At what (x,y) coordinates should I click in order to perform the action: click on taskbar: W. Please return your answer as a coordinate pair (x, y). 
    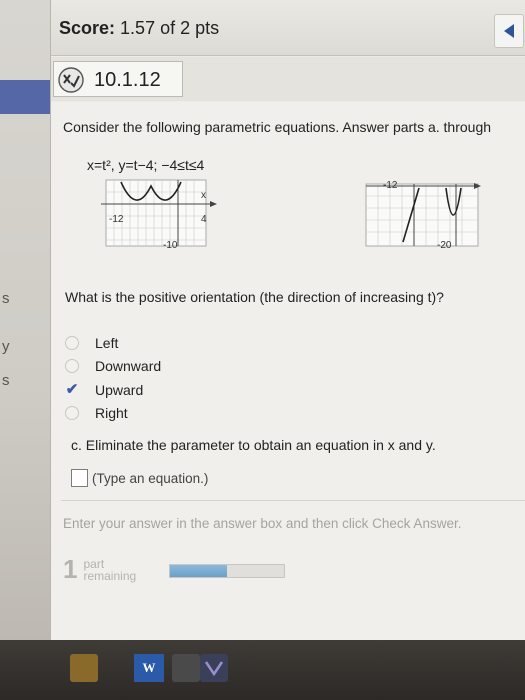
    Looking at the image, I should click on (262, 670).